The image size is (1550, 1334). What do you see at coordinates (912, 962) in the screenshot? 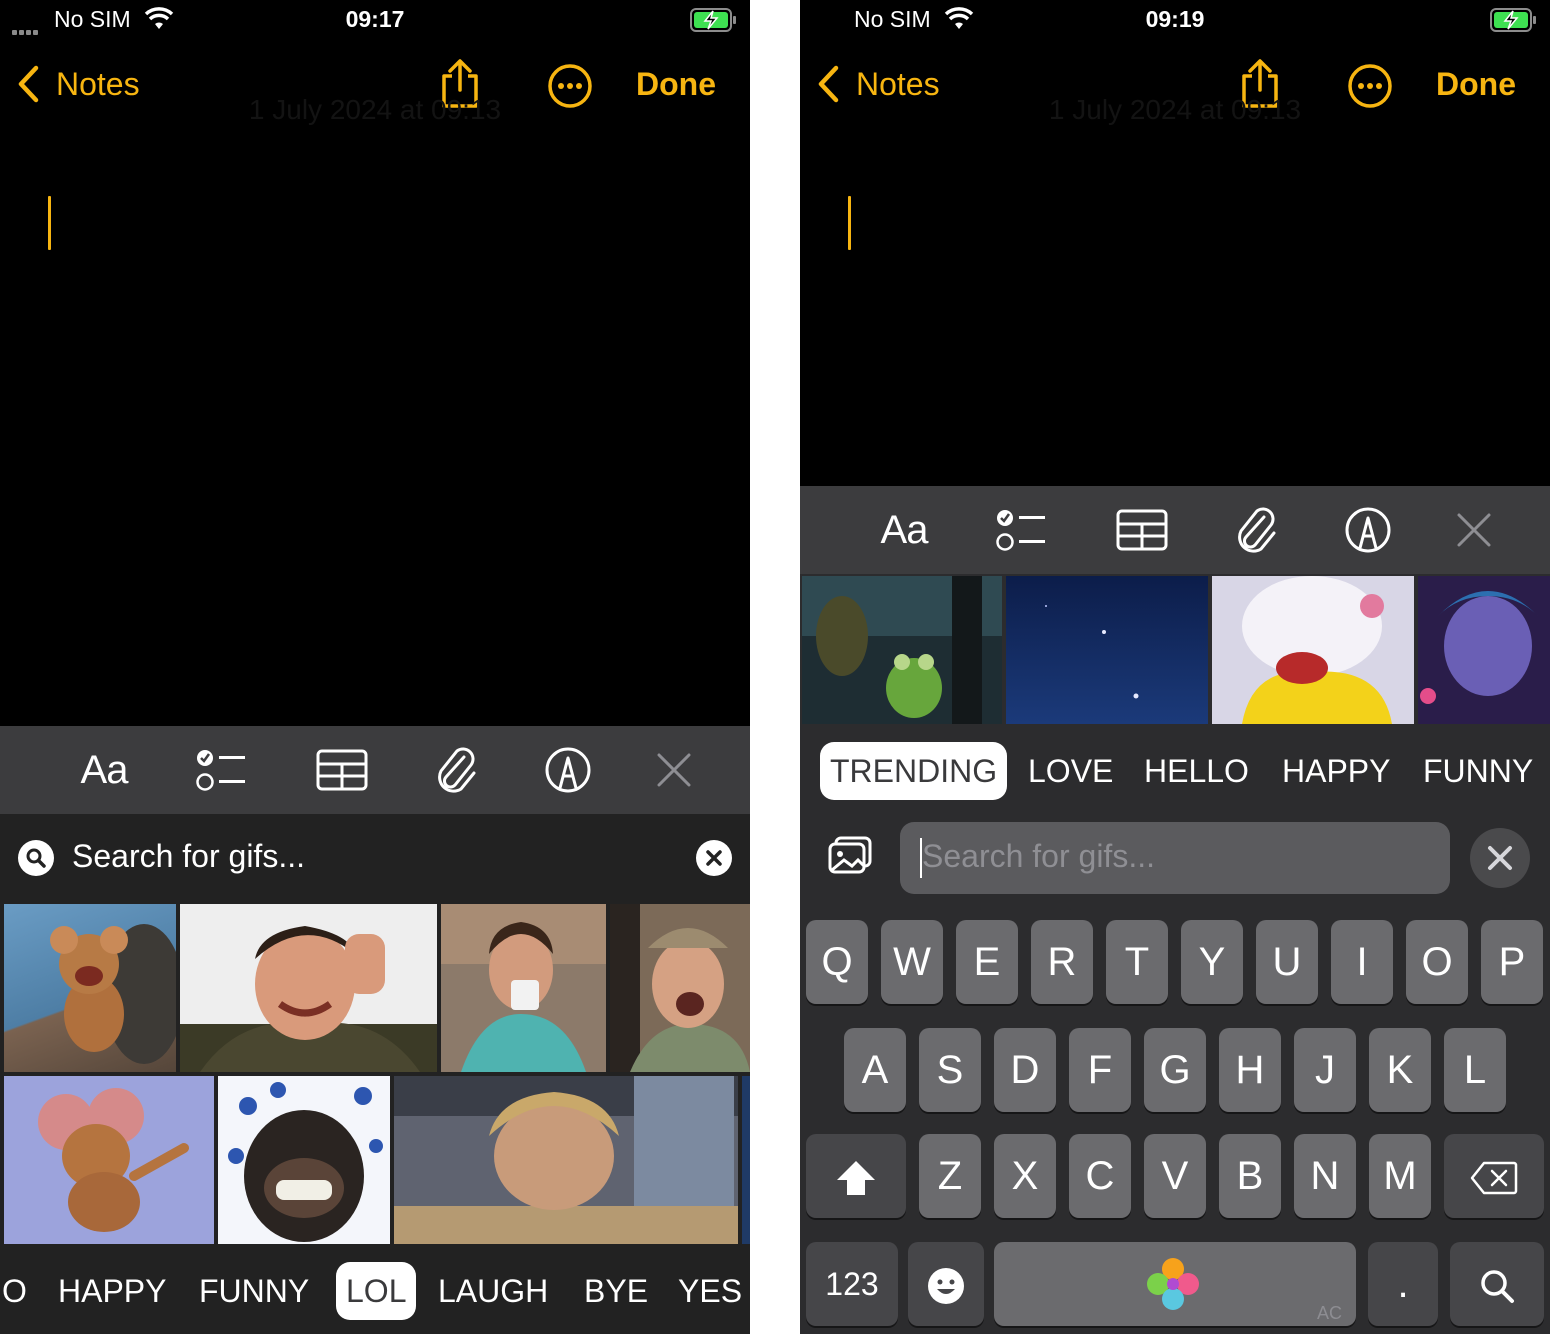
I see `key: W` at bounding box center [912, 962].